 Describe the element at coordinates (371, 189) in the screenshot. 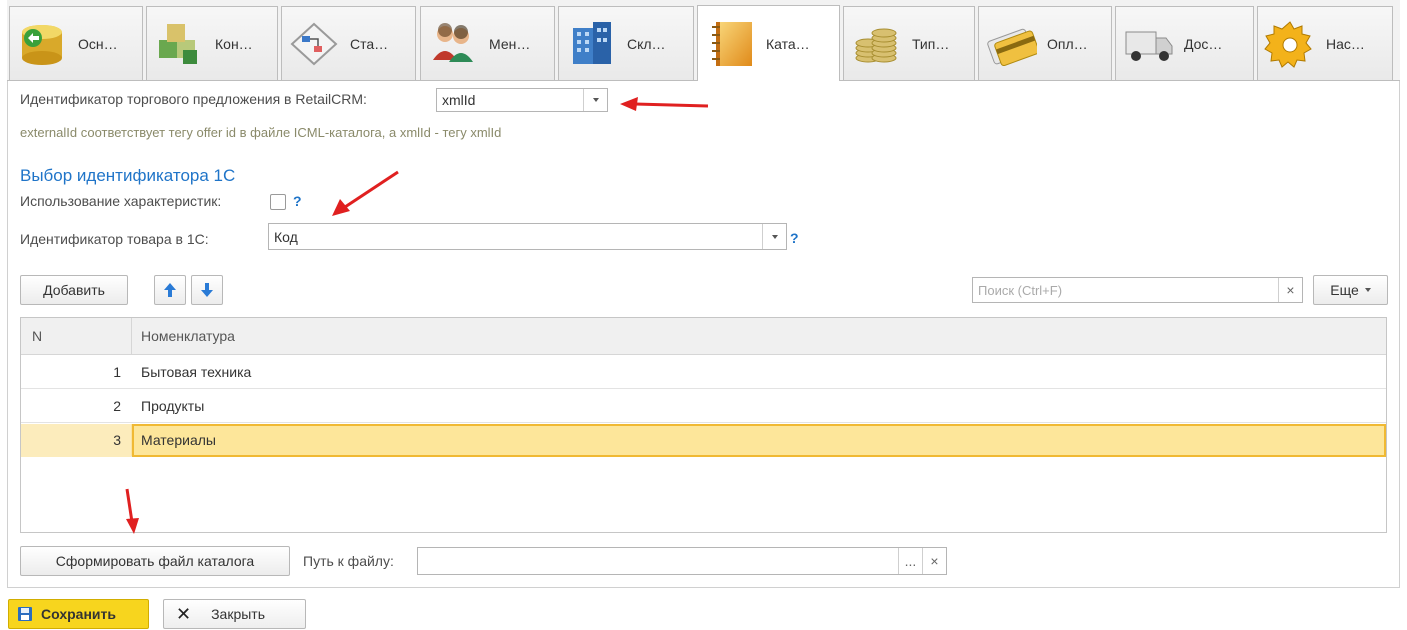

I see `arrow-to-characteristics` at that location.